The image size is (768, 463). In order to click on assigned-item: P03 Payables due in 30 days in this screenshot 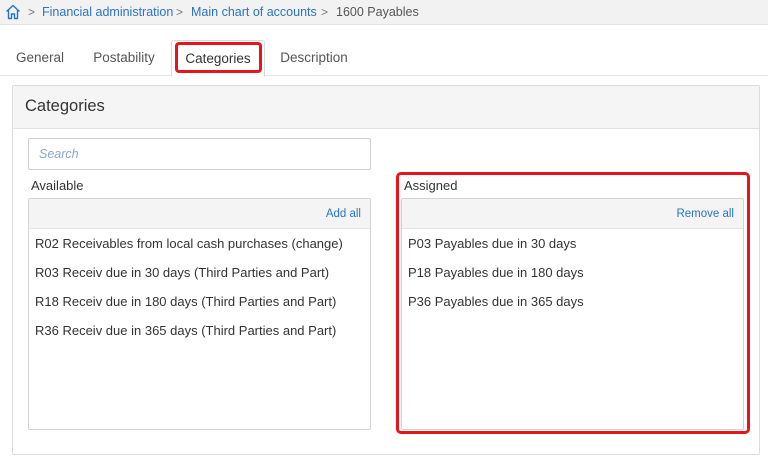, I will do `click(572, 243)`.